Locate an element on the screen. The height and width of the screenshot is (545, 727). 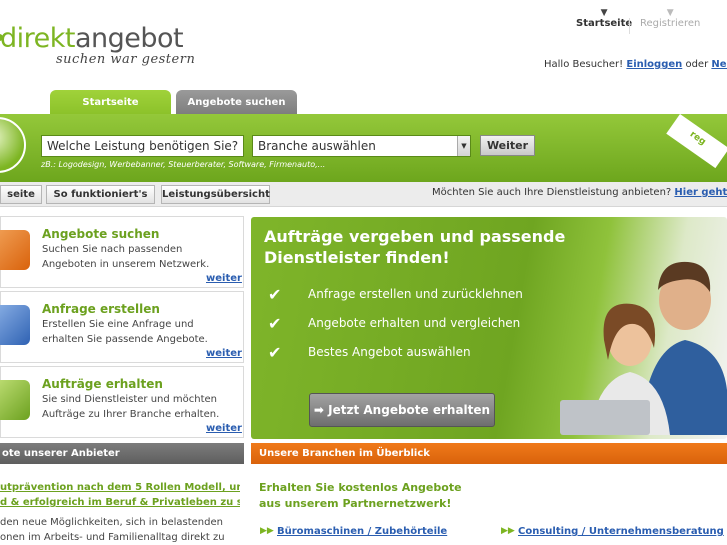
search-offers-icon is located at coordinates (15, 250).